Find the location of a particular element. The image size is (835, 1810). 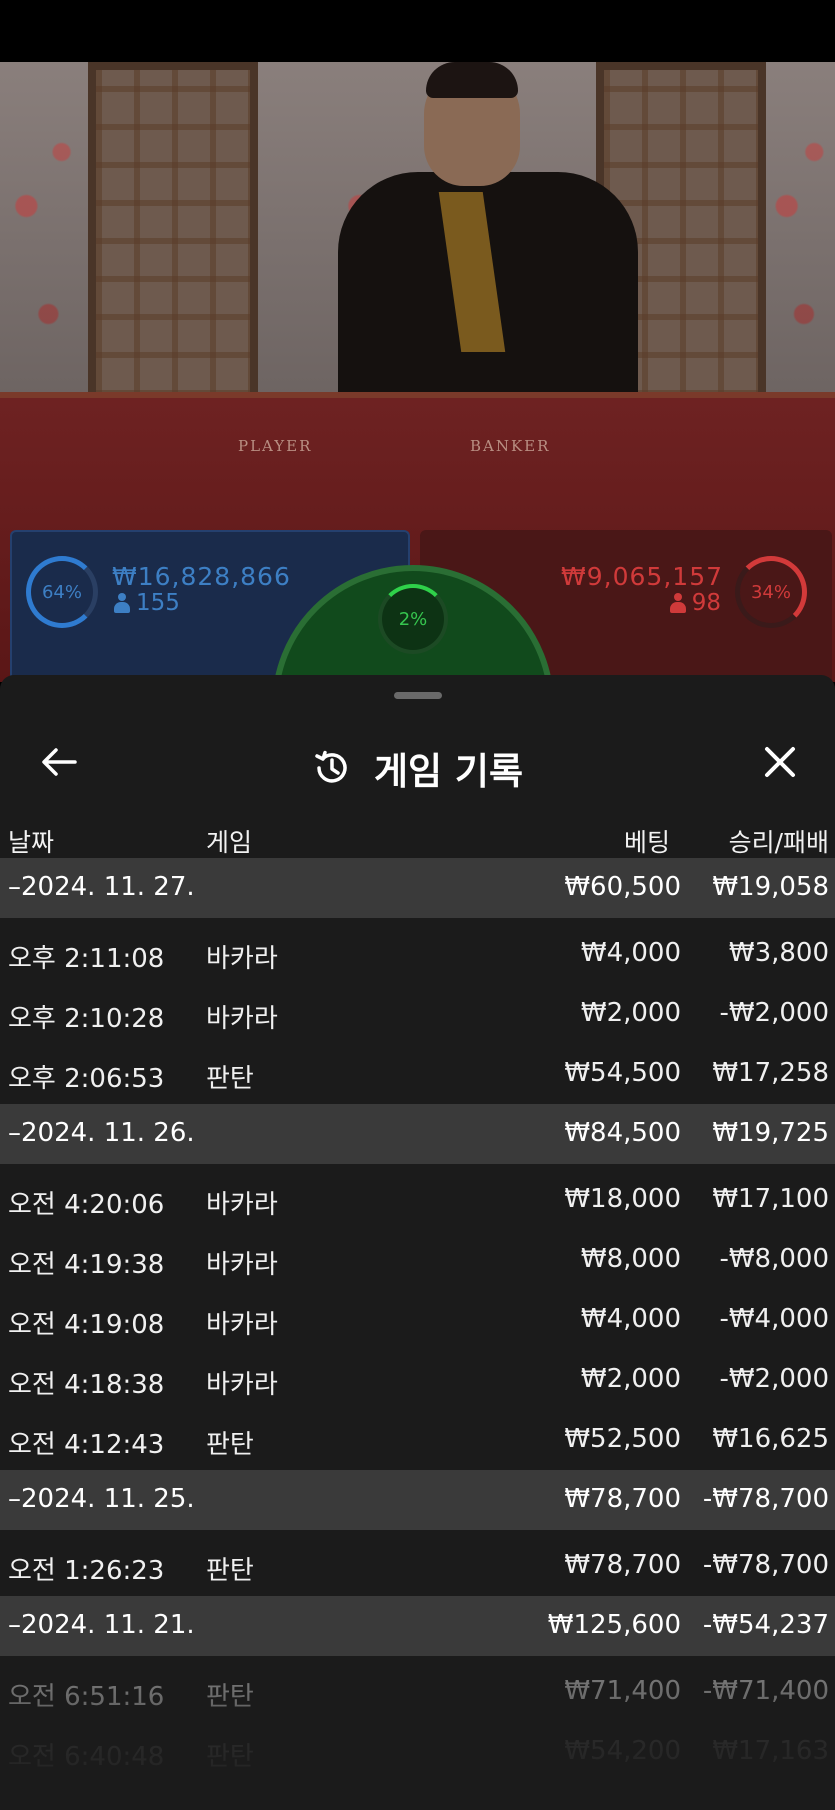

row-win-loss: -₩8,000 is located at coordinates (774, 1259).